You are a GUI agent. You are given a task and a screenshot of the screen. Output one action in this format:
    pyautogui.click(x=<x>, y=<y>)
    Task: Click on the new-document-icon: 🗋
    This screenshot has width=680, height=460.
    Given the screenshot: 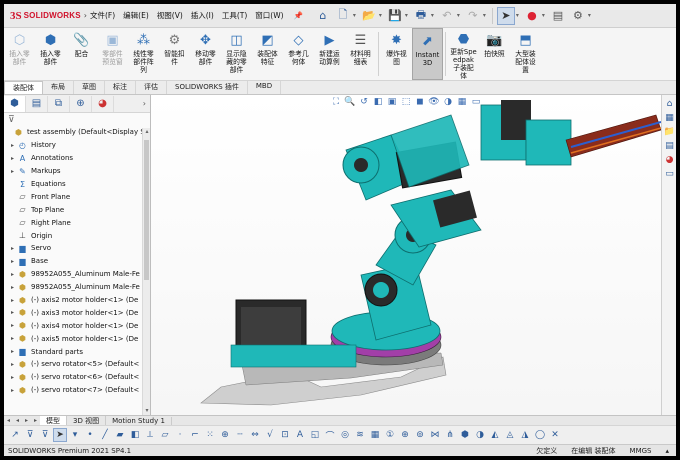 What is the action you would take?
    pyautogui.click(x=343, y=16)
    